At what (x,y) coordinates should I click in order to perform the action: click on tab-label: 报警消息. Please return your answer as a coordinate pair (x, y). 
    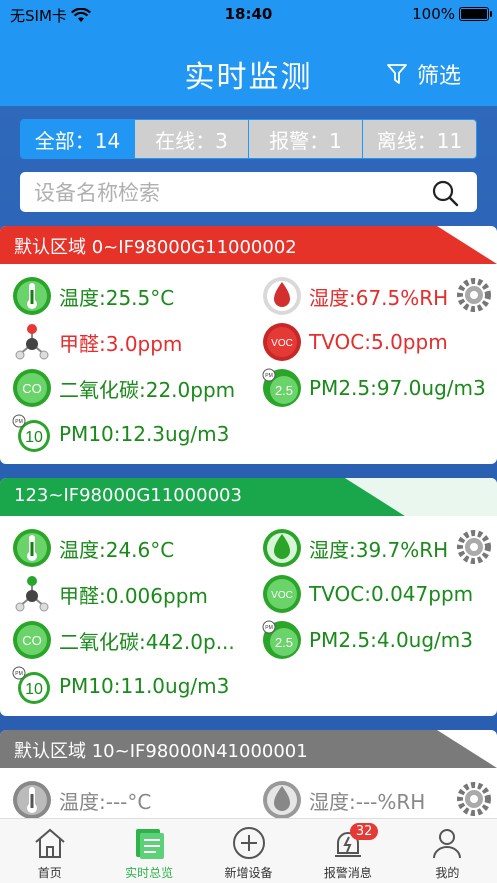
    Looking at the image, I should click on (347, 873).